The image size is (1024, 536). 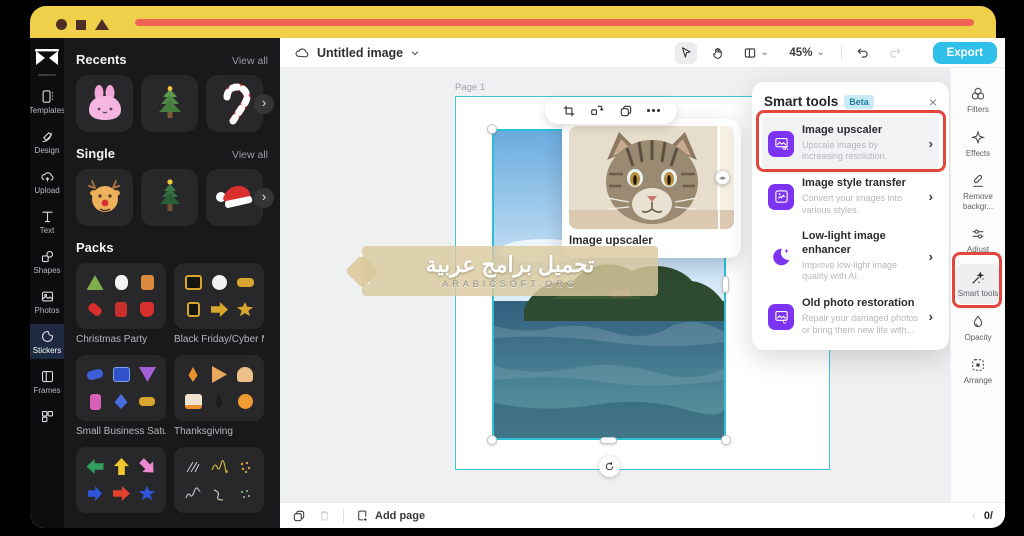 I want to click on effects-icon, so click(x=978, y=136).